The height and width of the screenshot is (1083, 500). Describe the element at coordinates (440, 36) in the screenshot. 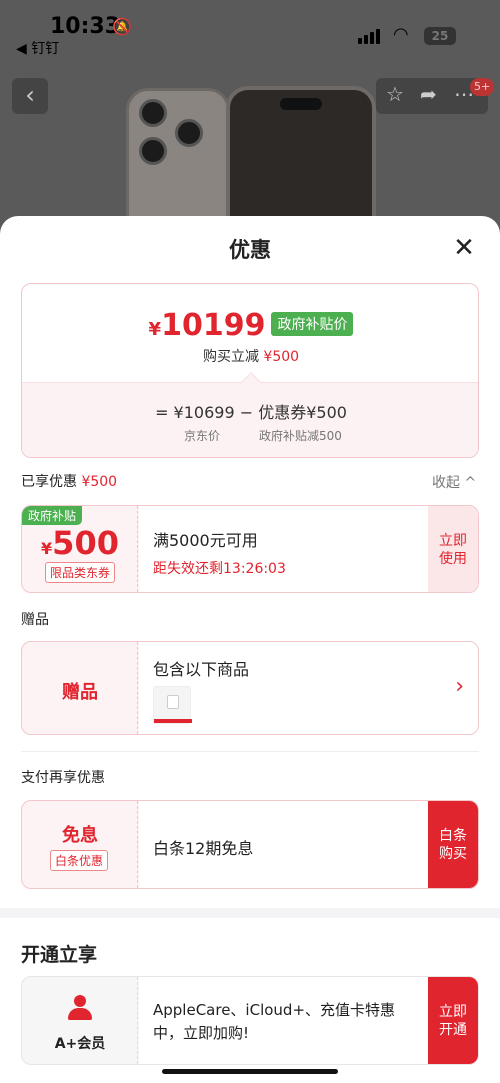

I see `battery-icon: 25` at that location.